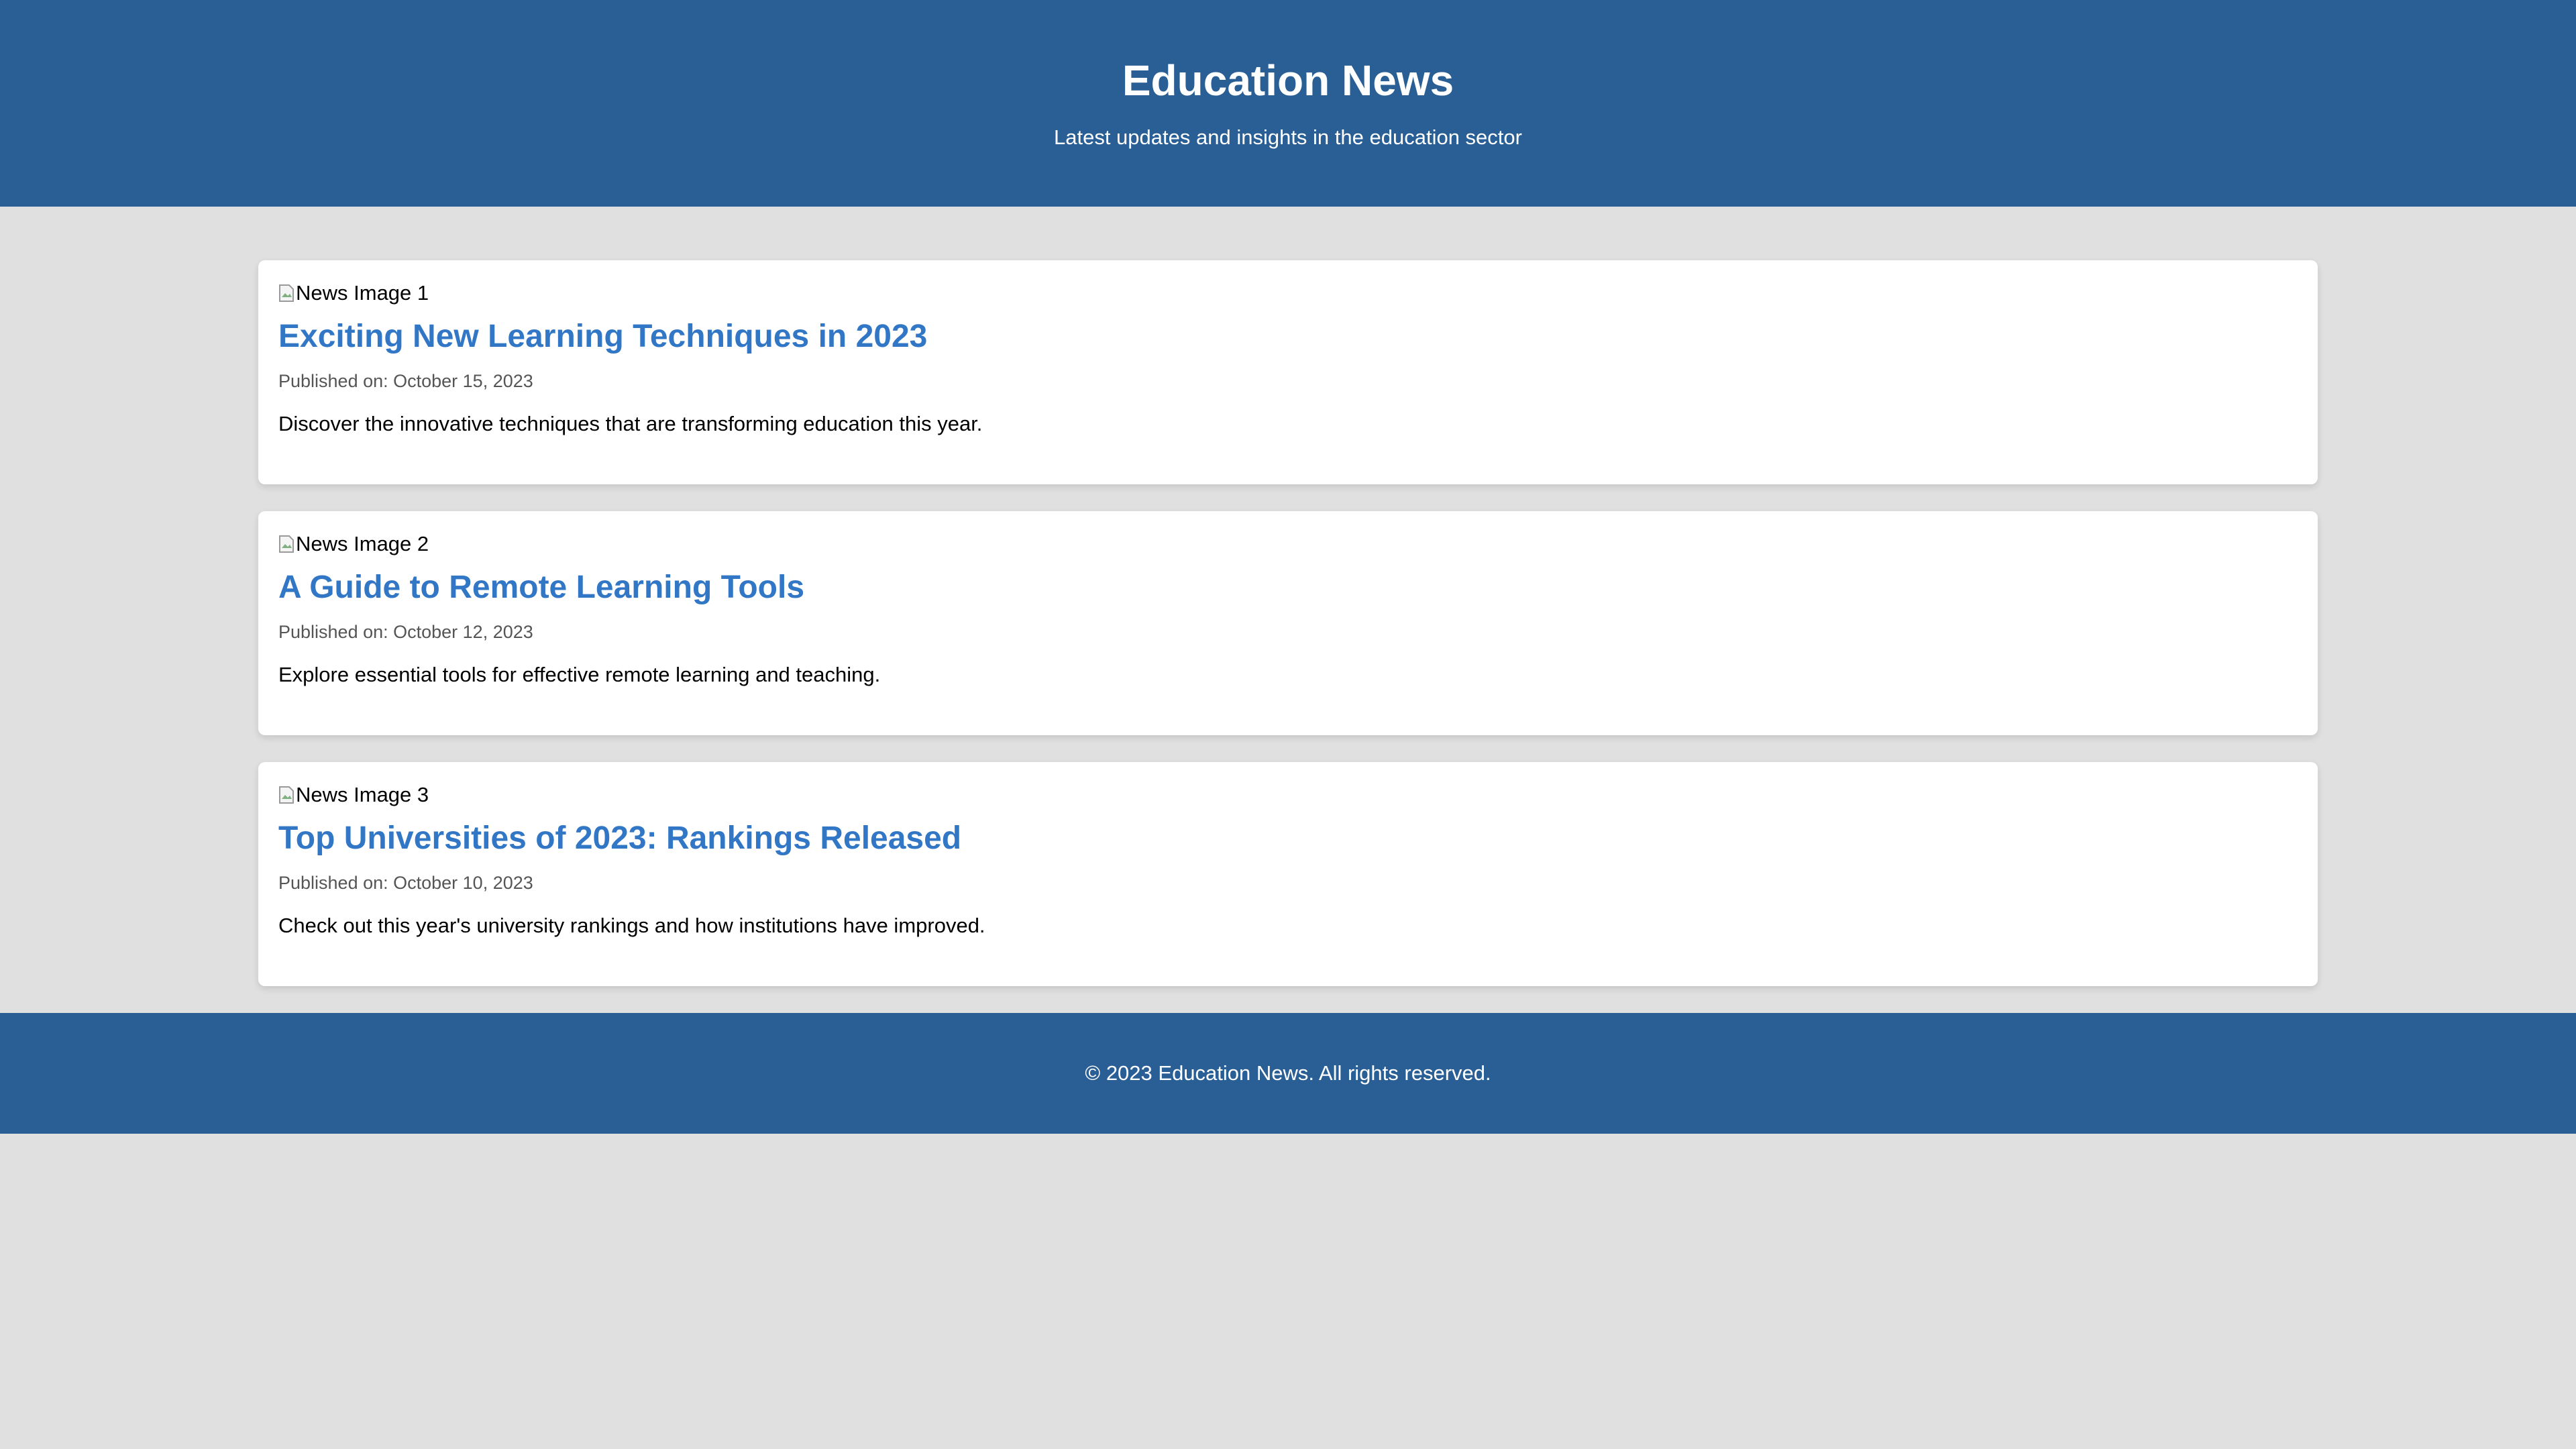 The width and height of the screenshot is (2576, 1449). Describe the element at coordinates (405, 632) in the screenshot. I see `article-date: Published on: October 12, 2023` at that location.